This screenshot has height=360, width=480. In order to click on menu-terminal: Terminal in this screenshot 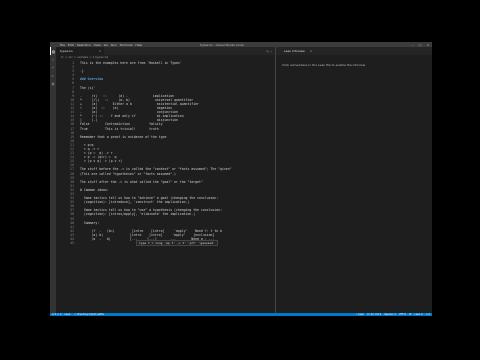, I will do `click(126, 45)`.